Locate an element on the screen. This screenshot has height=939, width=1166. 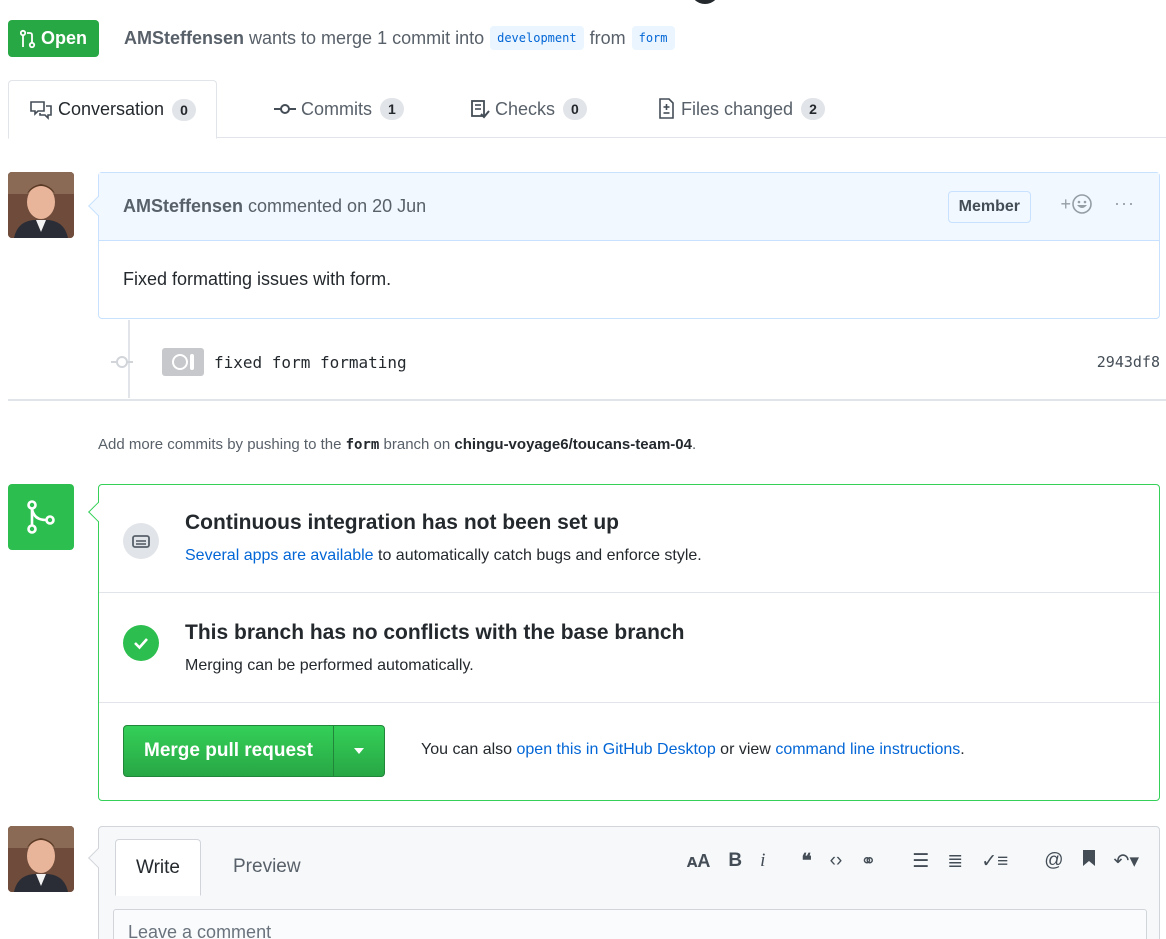
page-title-fragment is located at coordinates (712, 3).